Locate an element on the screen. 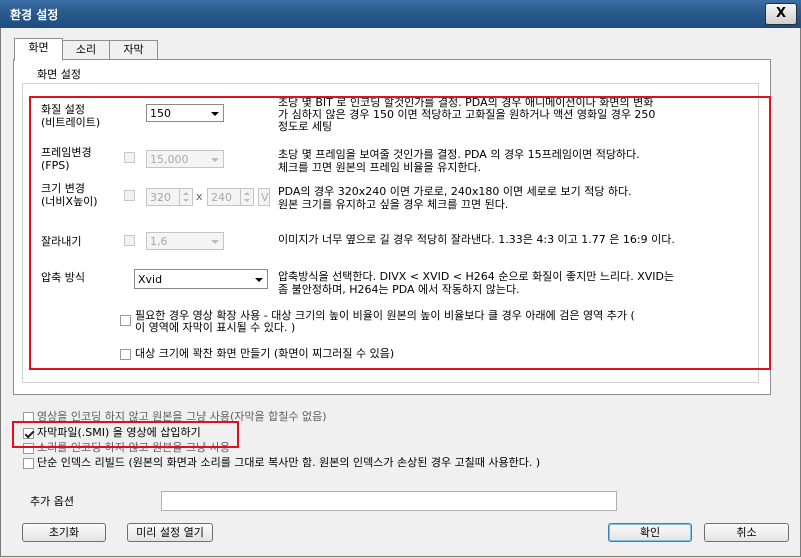 Image resolution: width=801 pixels, height=558 pixels. close-button: X is located at coordinates (781, 14).